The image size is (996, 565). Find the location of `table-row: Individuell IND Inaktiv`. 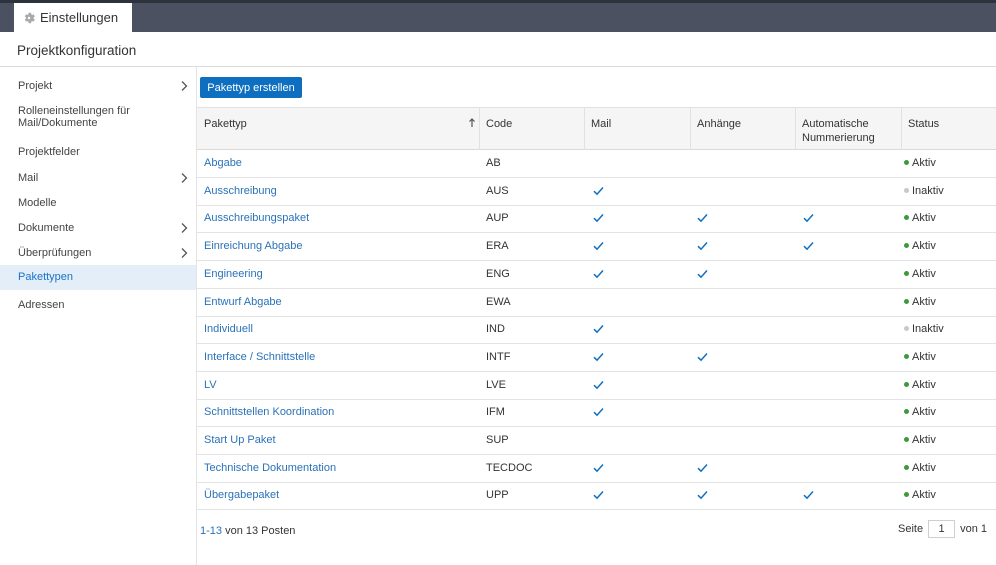

table-row: Individuell IND Inaktiv is located at coordinates (596, 330).